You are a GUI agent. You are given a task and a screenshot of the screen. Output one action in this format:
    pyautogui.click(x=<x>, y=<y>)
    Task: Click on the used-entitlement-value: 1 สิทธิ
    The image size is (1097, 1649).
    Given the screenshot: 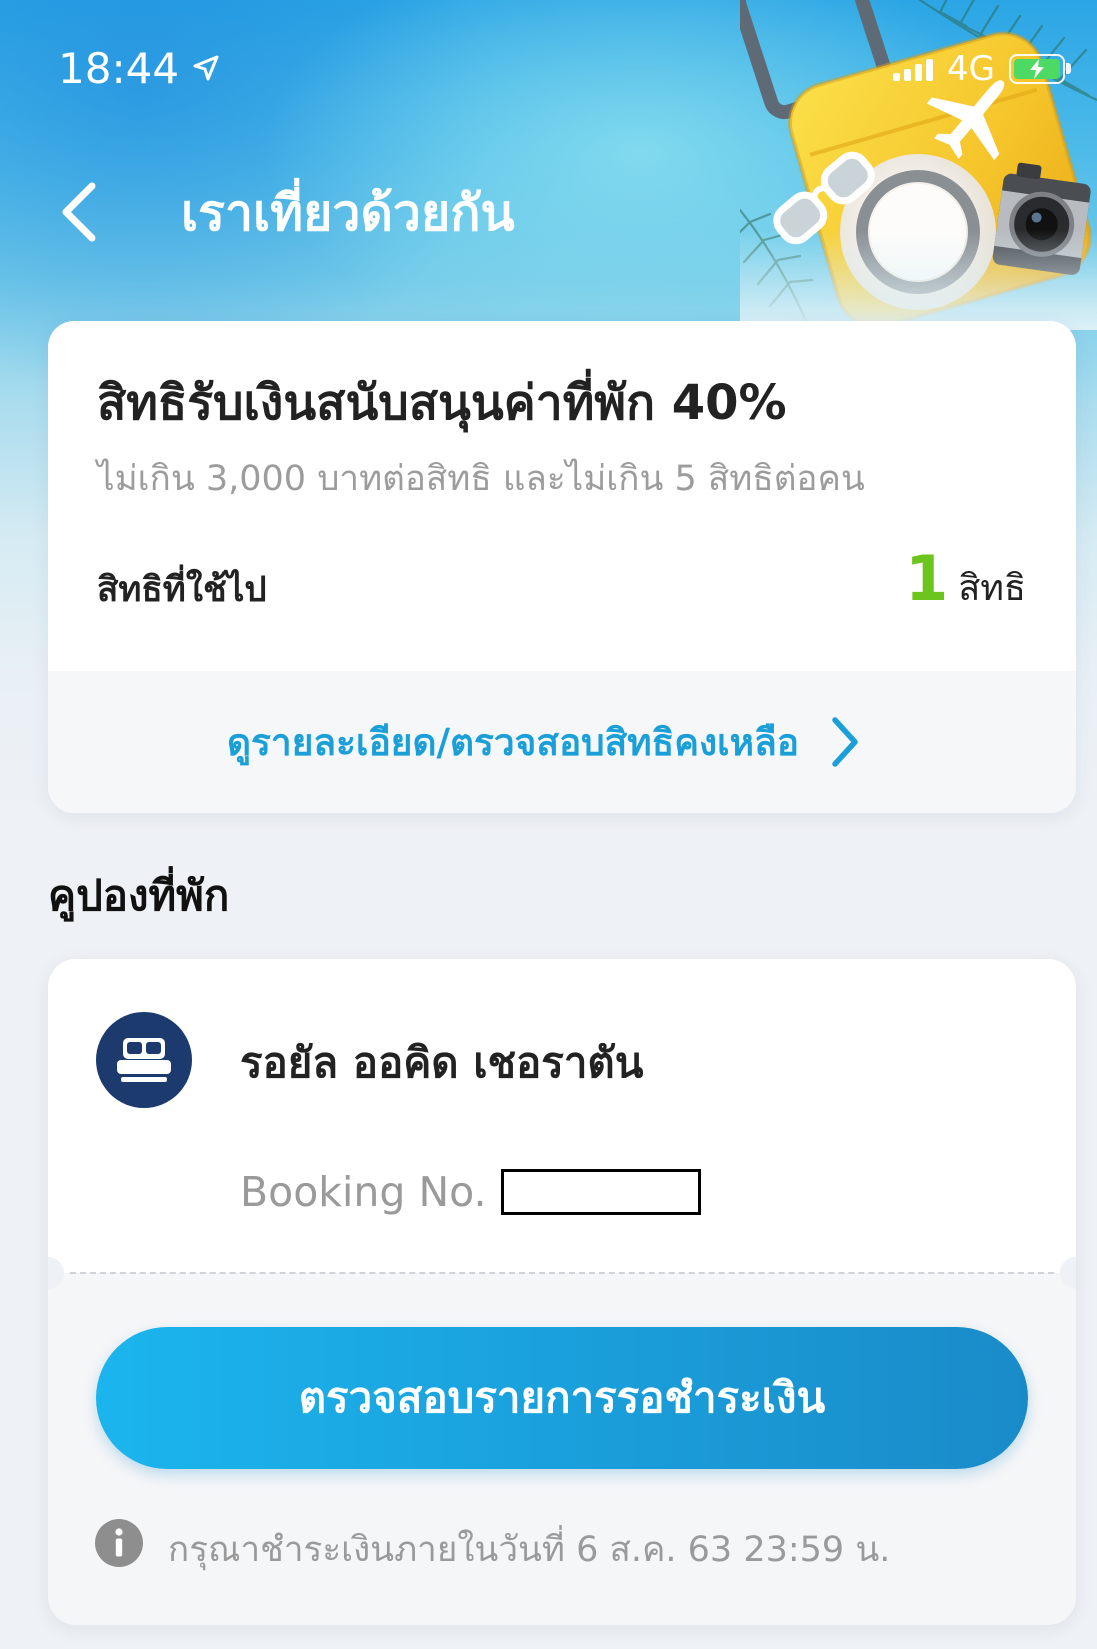 What is the action you would take?
    pyautogui.click(x=965, y=579)
    